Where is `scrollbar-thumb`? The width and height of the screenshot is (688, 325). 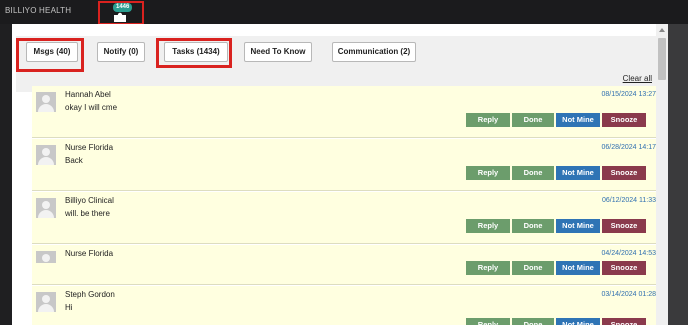 scrollbar-thumb is located at coordinates (662, 59).